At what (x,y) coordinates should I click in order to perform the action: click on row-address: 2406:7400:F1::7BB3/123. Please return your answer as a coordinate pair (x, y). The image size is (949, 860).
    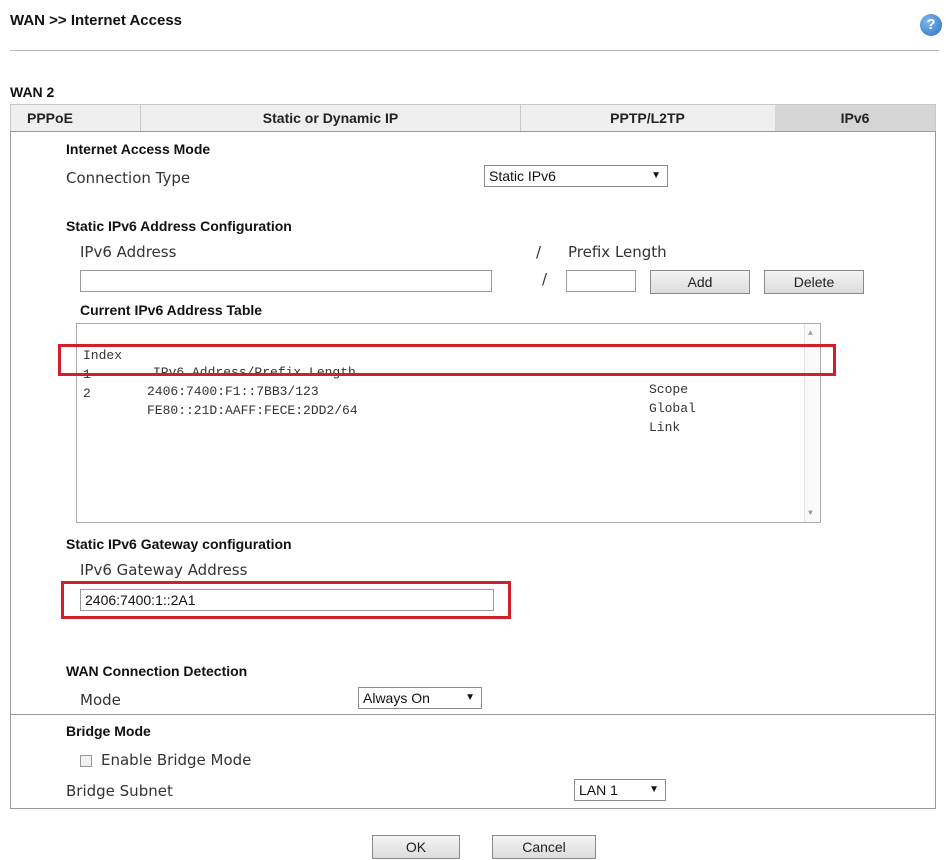
    Looking at the image, I should click on (233, 391).